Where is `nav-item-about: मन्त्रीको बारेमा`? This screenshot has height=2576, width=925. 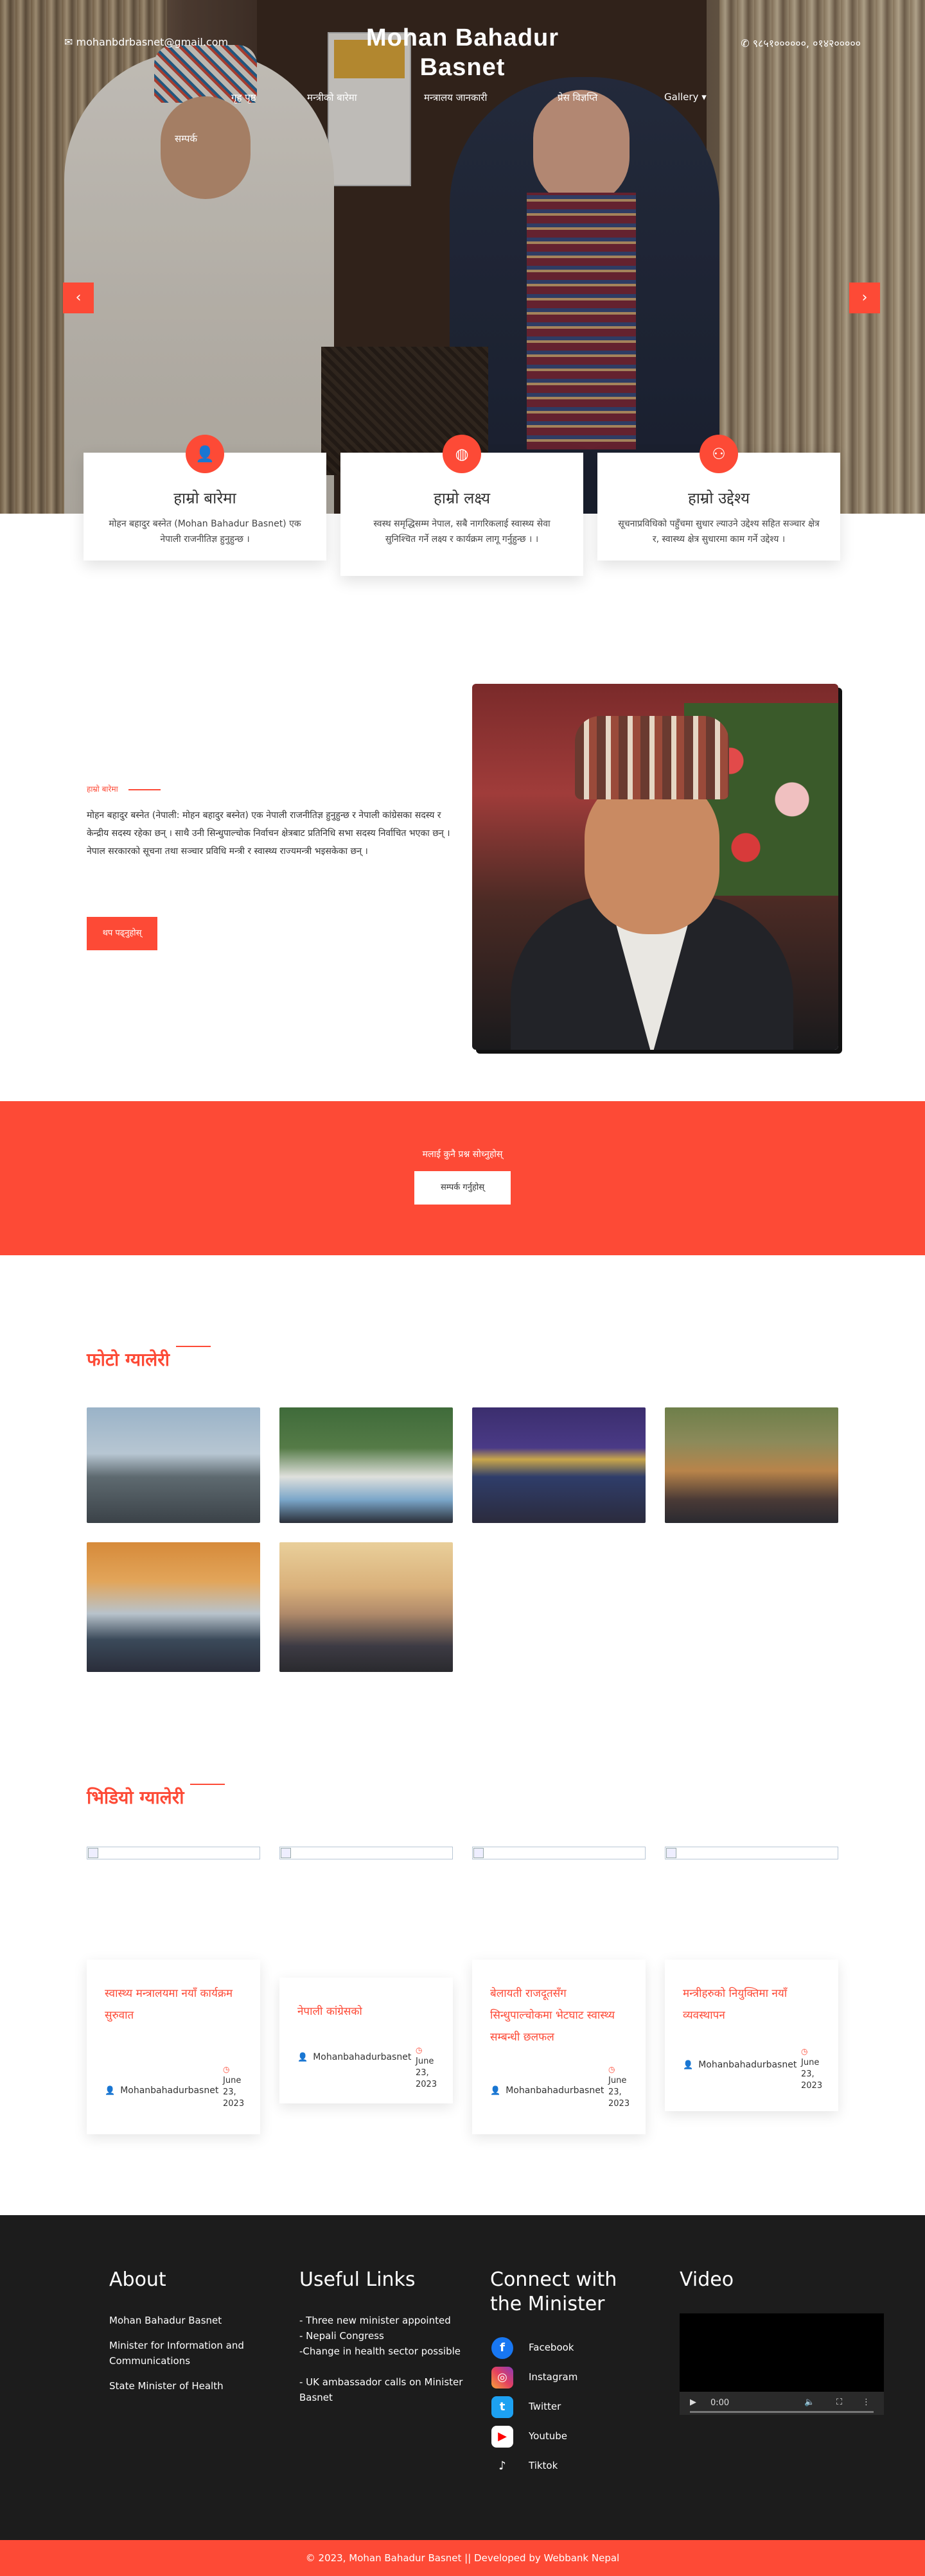 nav-item-about: मन्त्रीको बारेमा is located at coordinates (332, 97).